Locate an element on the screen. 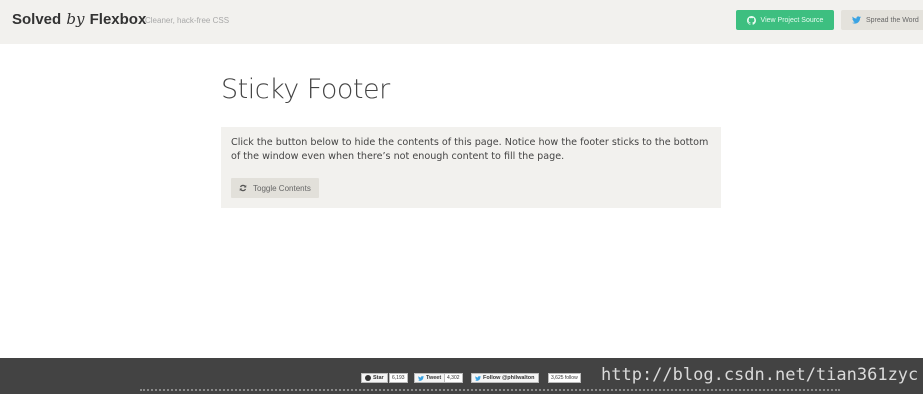  follow-label: Follow @philwalton is located at coordinates (509, 378).